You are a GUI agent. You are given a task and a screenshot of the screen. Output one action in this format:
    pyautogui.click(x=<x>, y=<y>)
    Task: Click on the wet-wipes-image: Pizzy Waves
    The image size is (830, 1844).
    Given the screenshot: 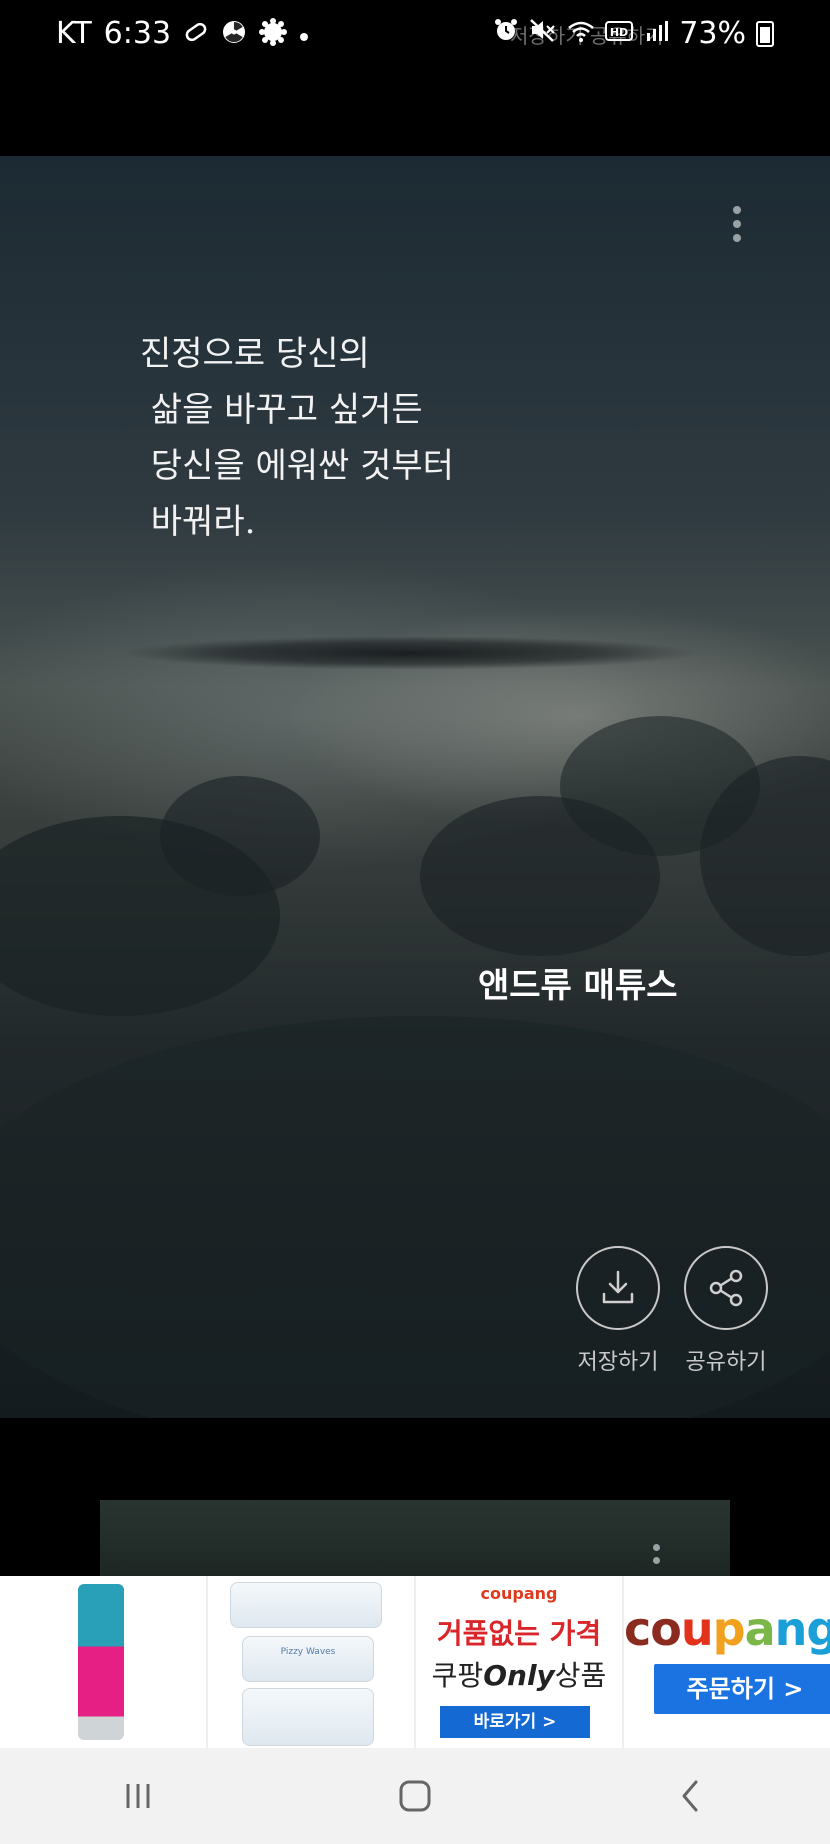 What is the action you would take?
    pyautogui.click(x=308, y=1659)
    